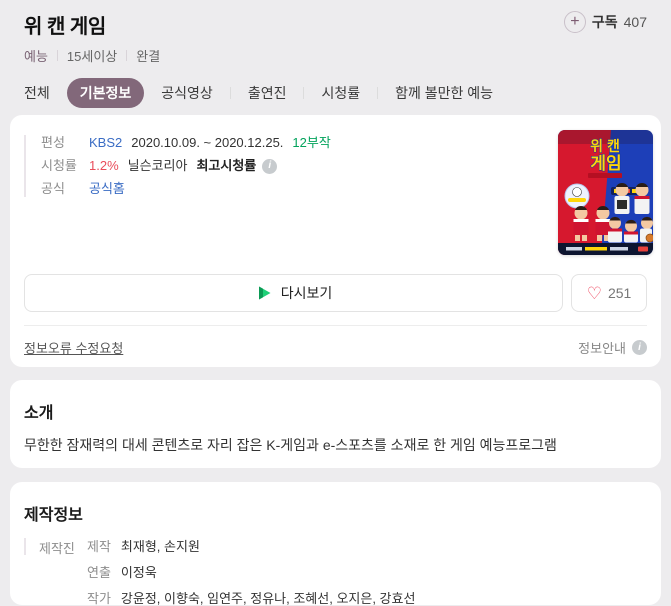 This screenshot has height=606, width=671. I want to click on rating-note: 최고시청률, so click(226, 165).